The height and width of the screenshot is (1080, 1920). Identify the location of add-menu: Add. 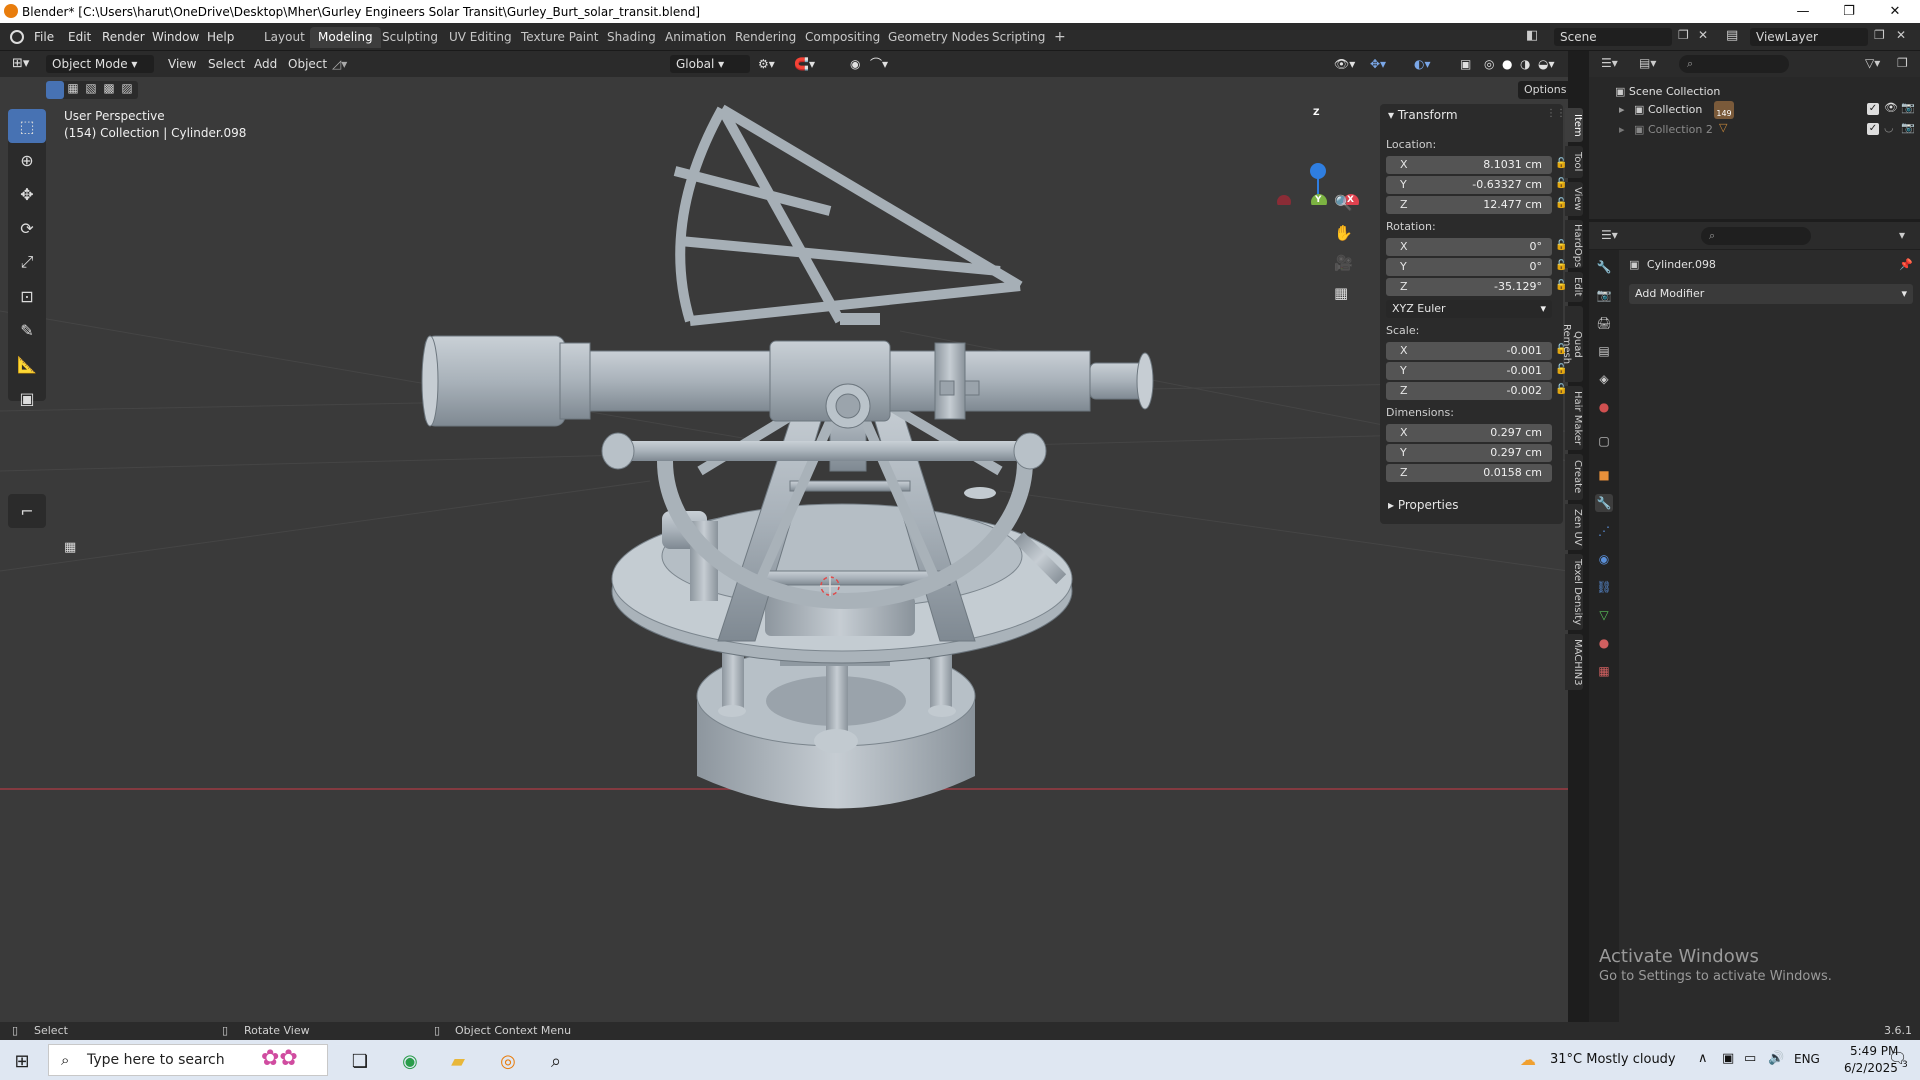
(265, 64).